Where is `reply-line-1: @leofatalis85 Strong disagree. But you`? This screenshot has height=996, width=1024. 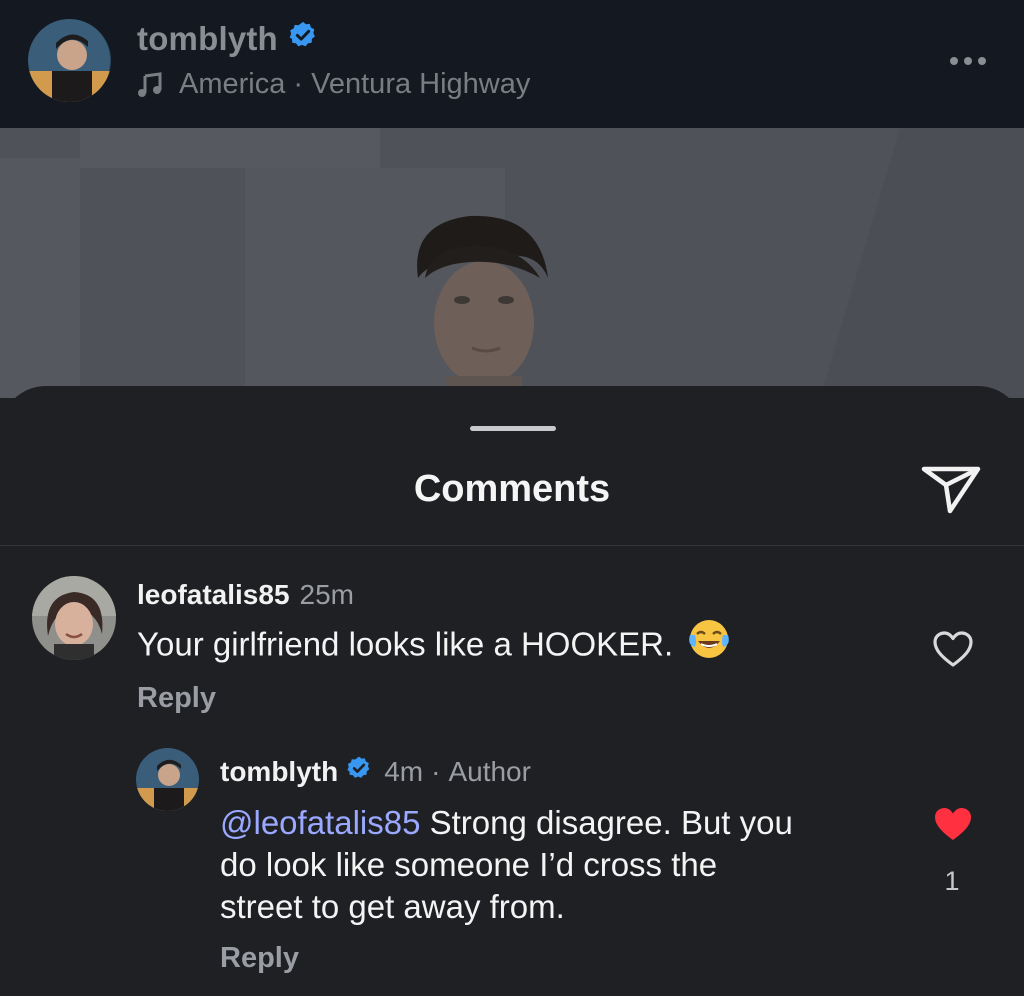 reply-line-1: @leofatalis85 Strong disagree. But you is located at coordinates (560, 823).